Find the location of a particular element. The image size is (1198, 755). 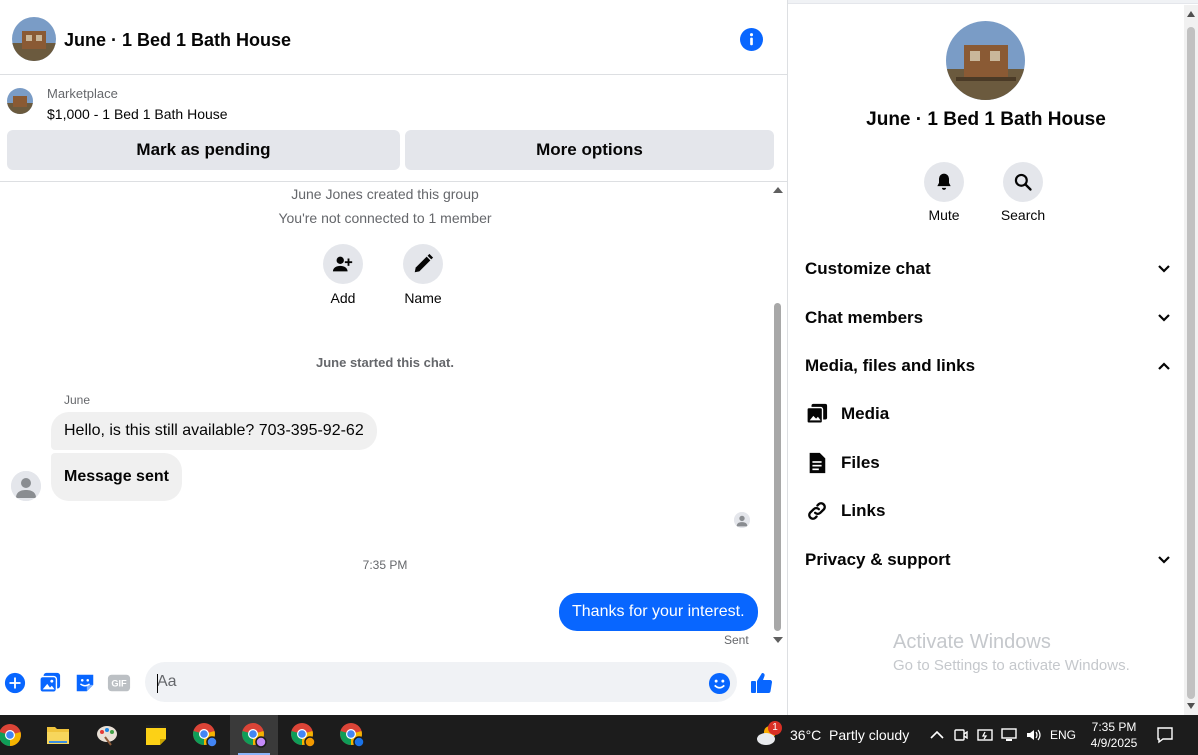

group-avatar is located at coordinates (34, 39).